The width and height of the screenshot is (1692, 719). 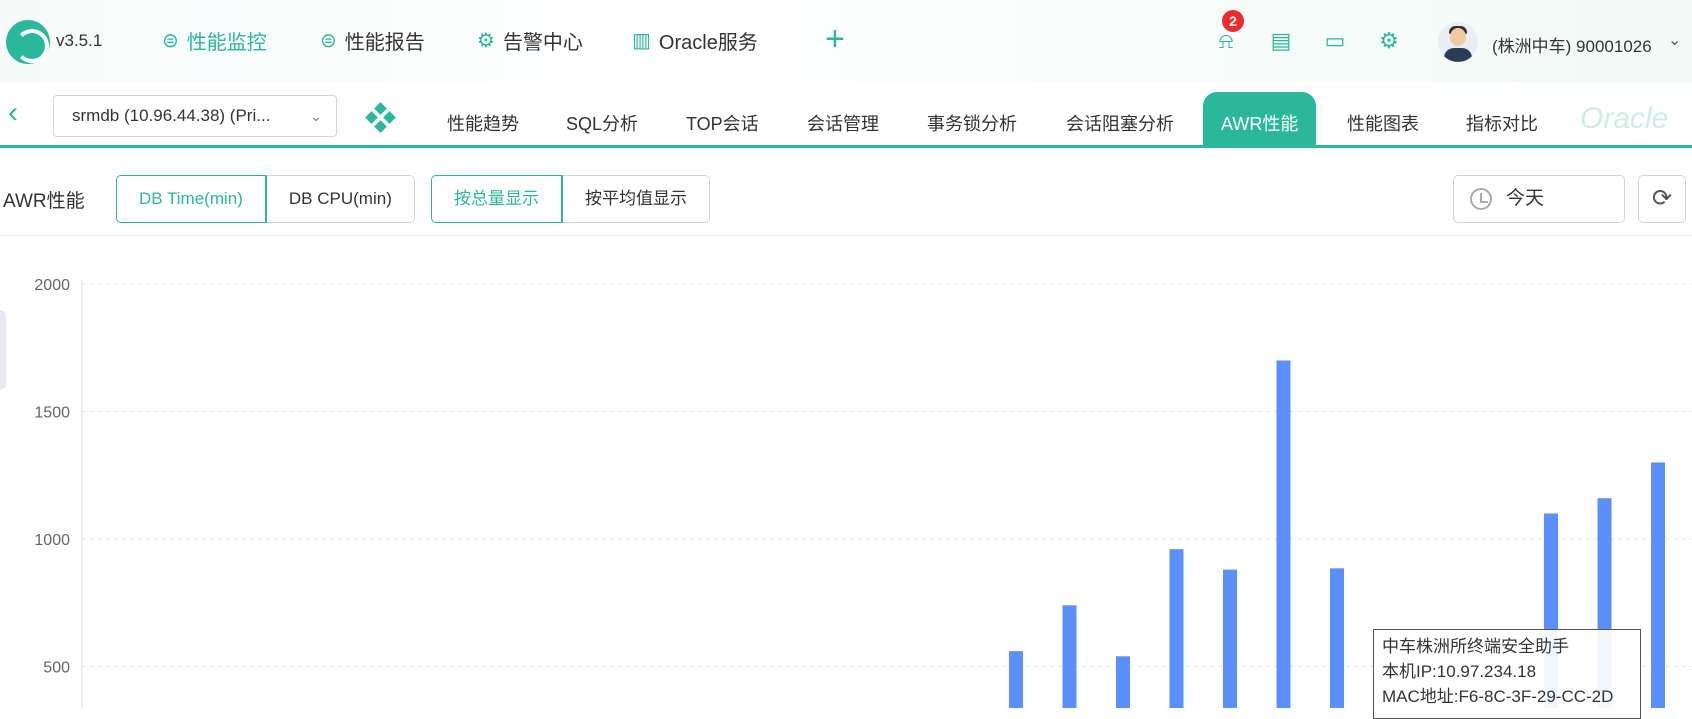 I want to click on app-version: v3.5.1, so click(x=79, y=40).